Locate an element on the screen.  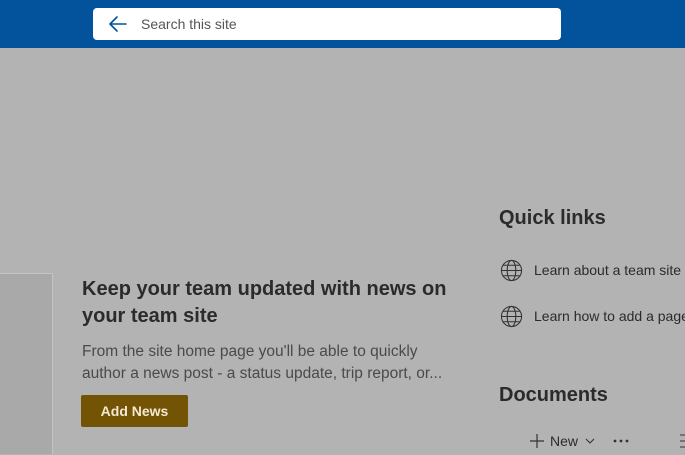
documents-toolbar: New is located at coordinates (579, 441).